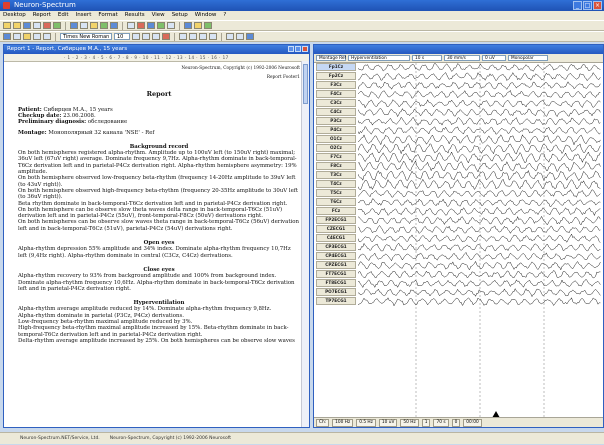 Image resolution: width=604 pixels, height=445 pixels. Describe the element at coordinates (336, 103) in the screenshot. I see `channel-label: C3Cz` at that location.